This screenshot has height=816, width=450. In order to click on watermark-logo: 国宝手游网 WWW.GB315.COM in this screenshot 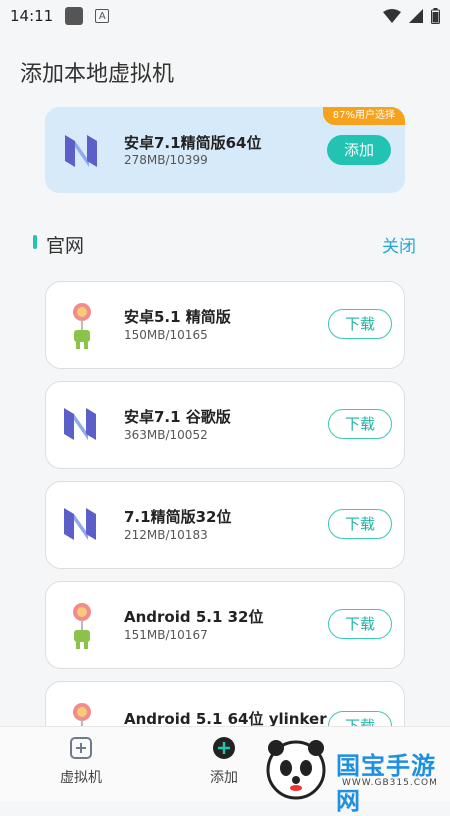, I will do `click(356, 775)`.